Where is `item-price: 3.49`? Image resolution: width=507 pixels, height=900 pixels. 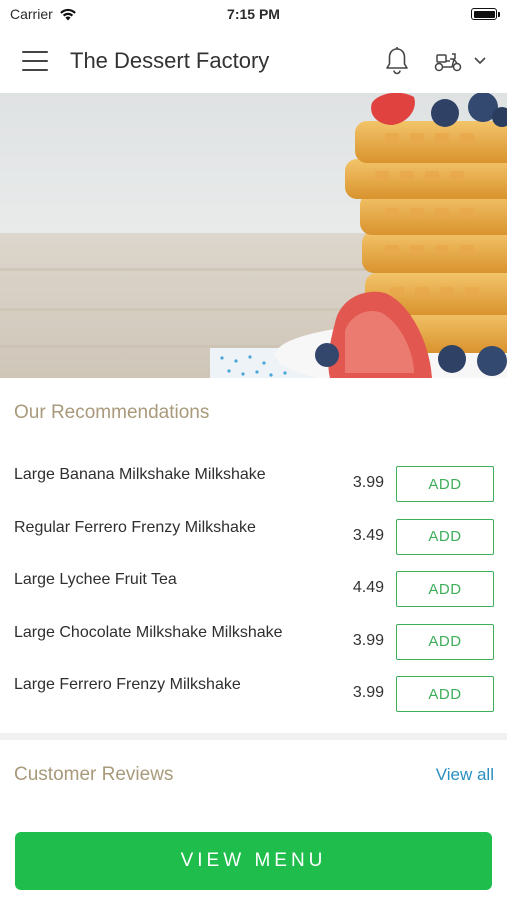
item-price: 3.49 is located at coordinates (368, 535).